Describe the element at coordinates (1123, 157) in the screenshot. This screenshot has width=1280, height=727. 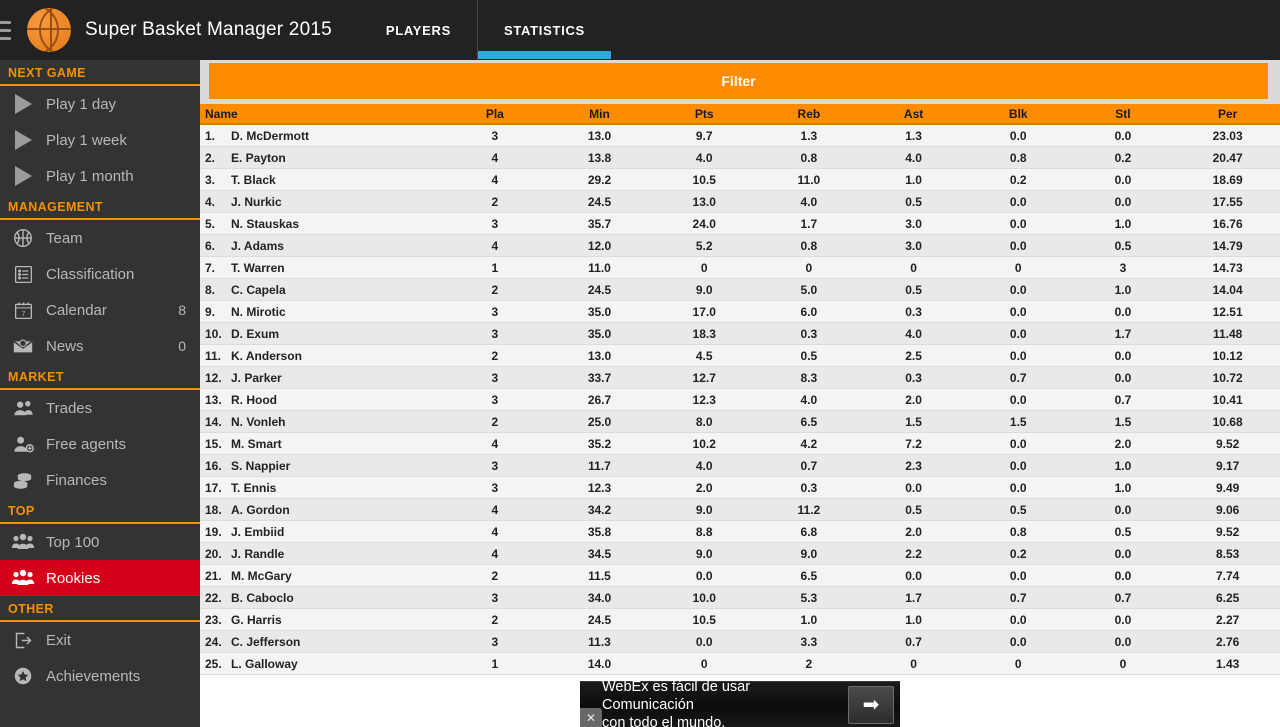
I see `cell-stl: 0.2` at that location.